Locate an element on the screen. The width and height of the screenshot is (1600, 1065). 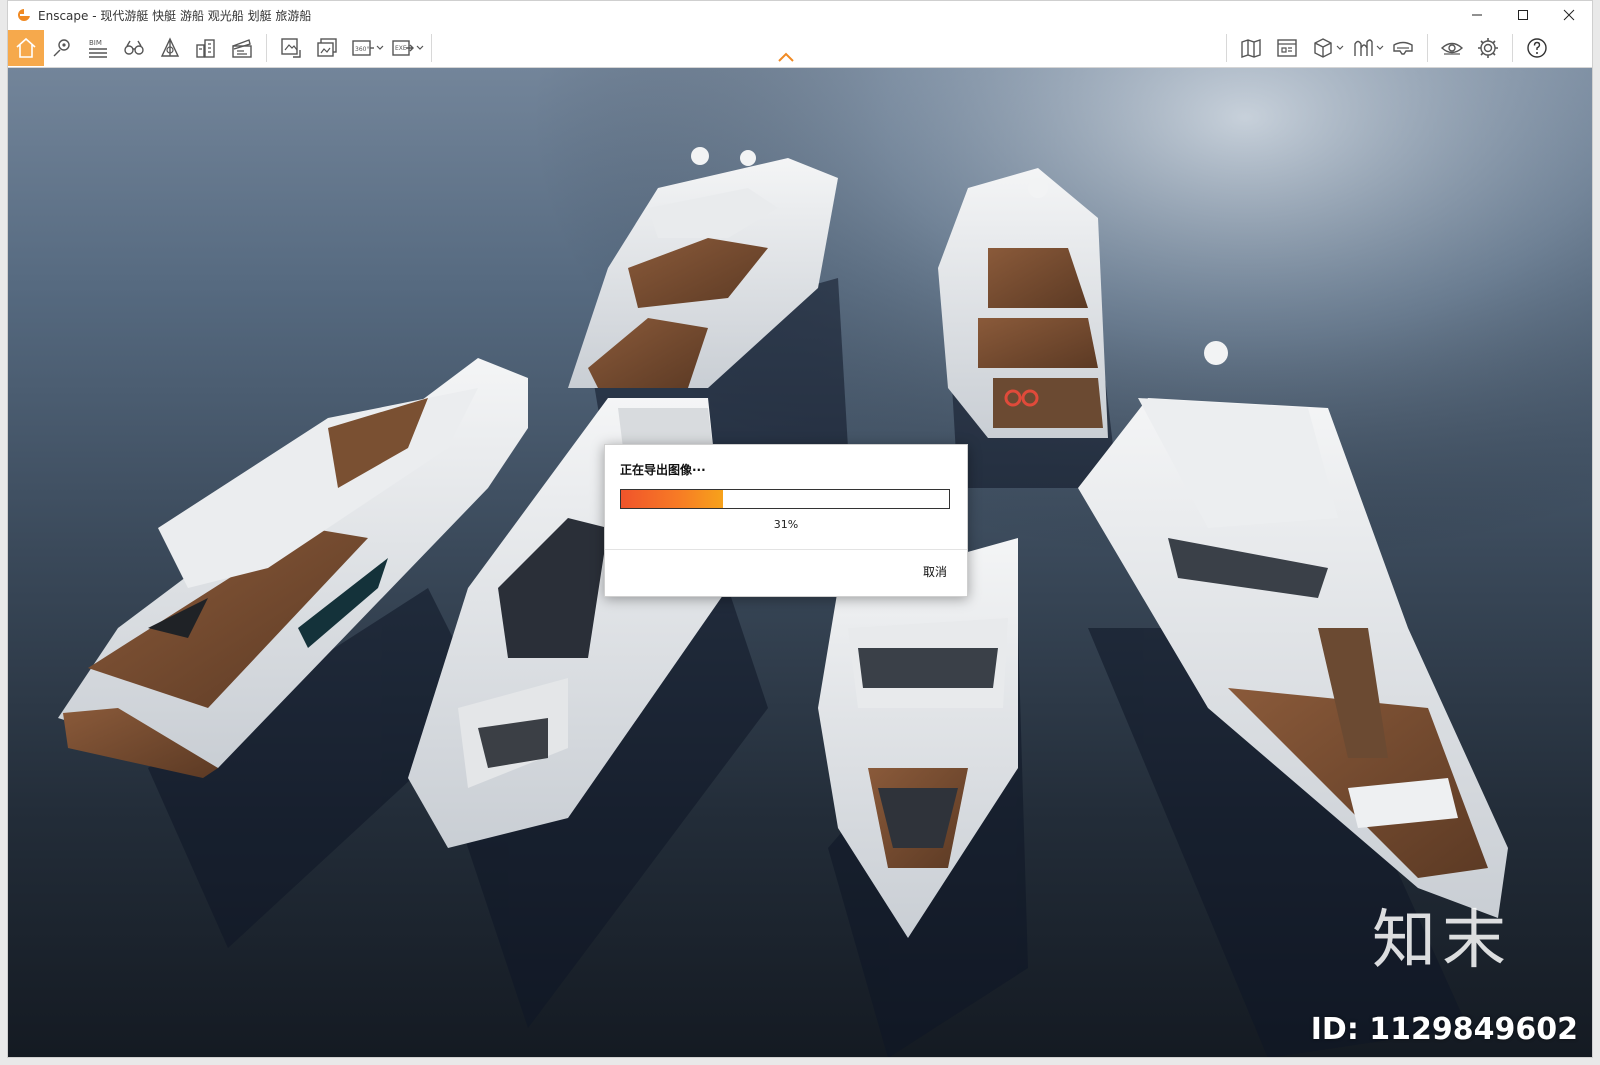
panorama-360-icon: 360° is located at coordinates (363, 48).